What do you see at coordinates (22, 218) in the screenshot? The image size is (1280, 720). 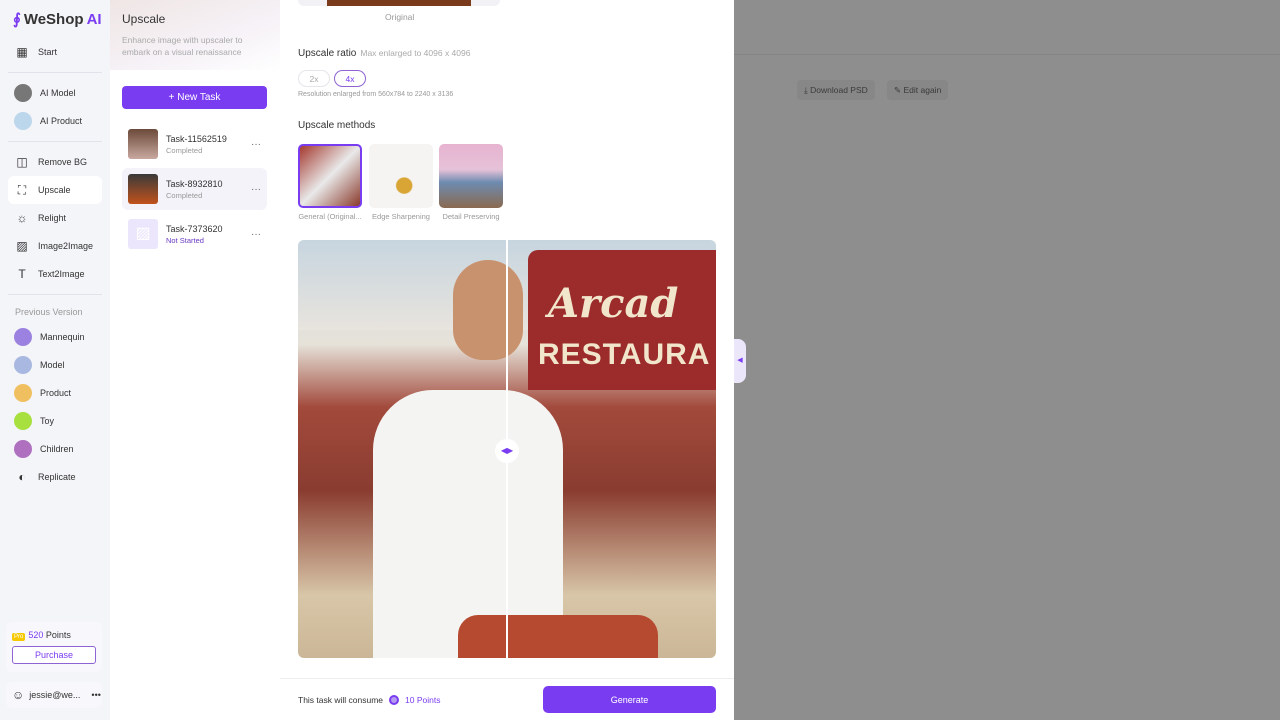 I see `relight-icon: ☼` at bounding box center [22, 218].